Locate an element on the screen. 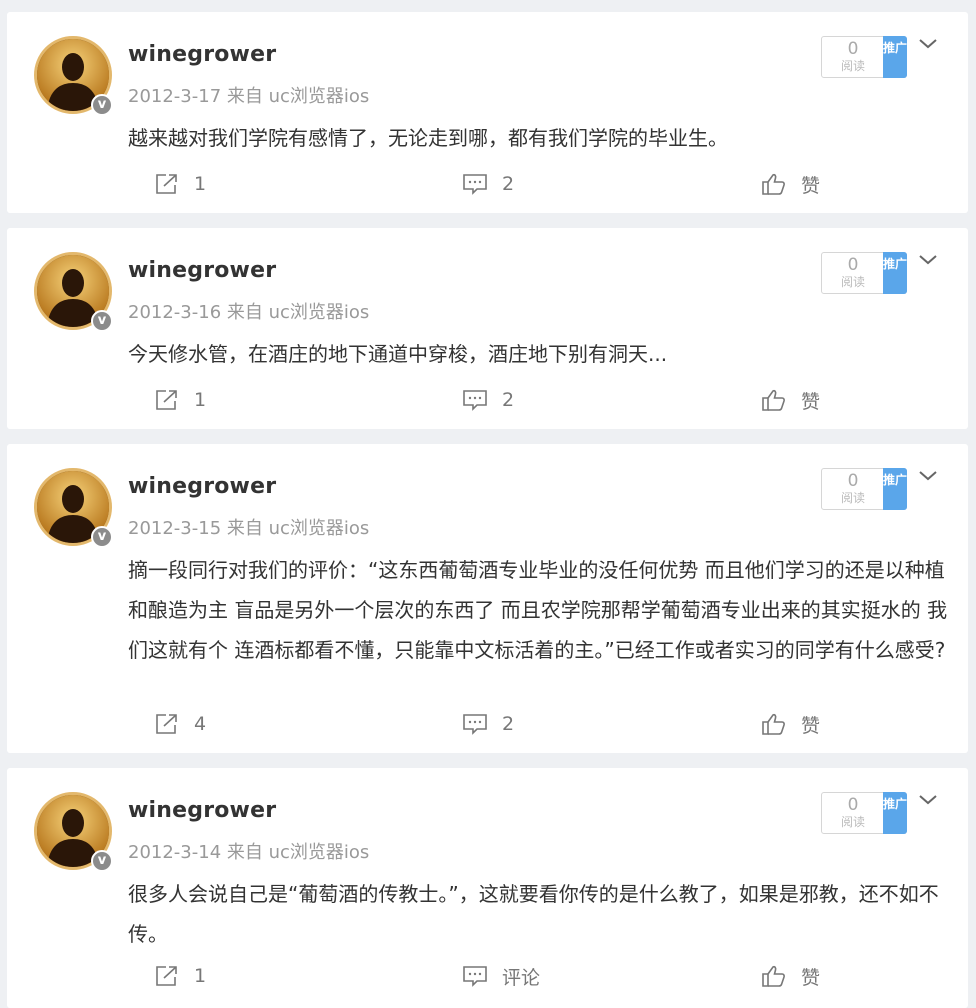 The image size is (976, 1008). share-button: 4 is located at coordinates (180, 724).